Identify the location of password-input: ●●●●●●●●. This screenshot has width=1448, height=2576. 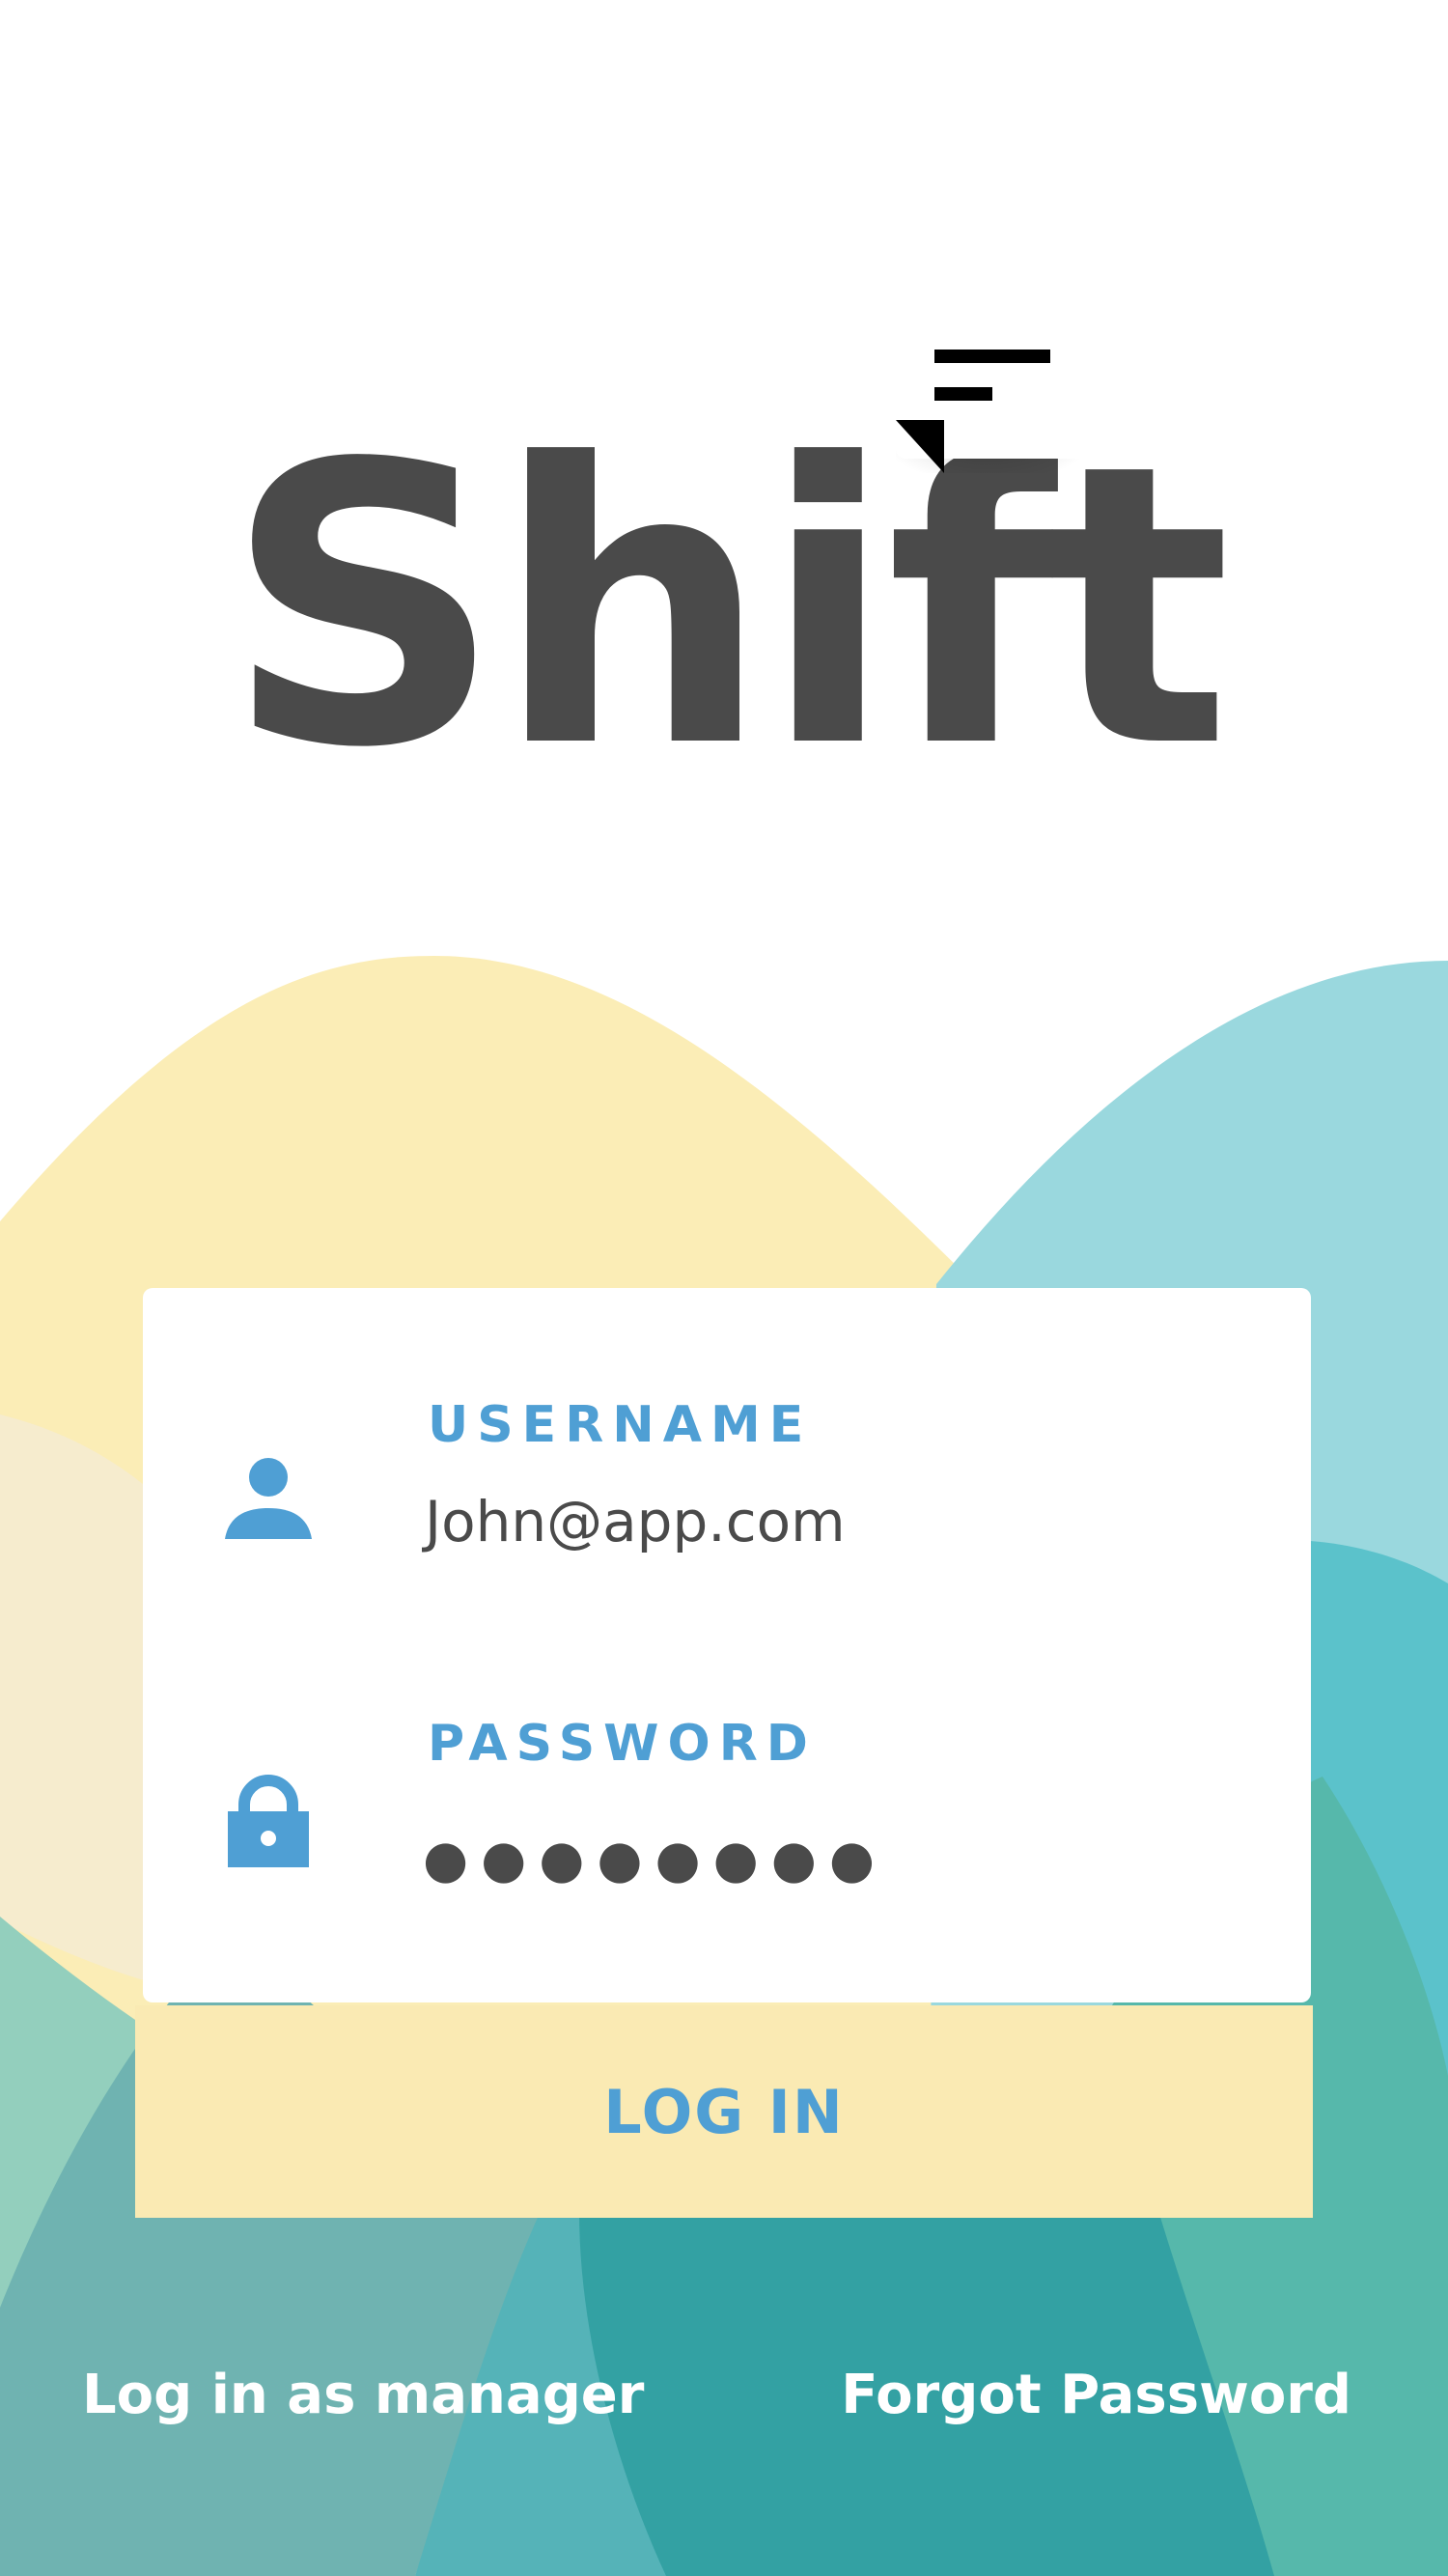
(655, 1860).